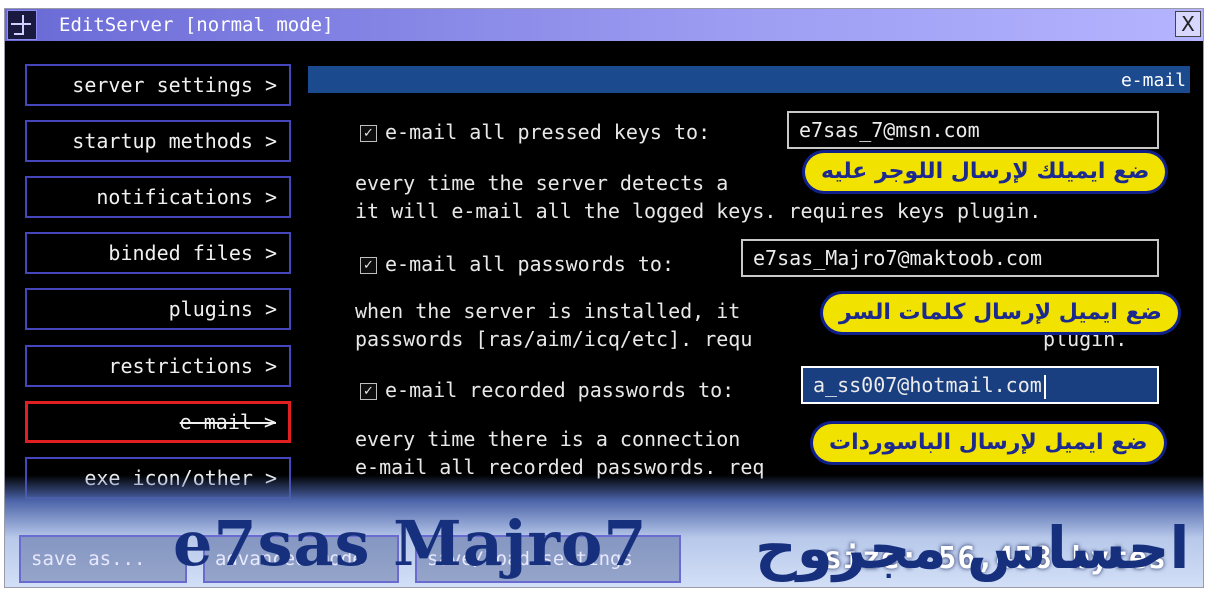 This screenshot has width=1217, height=593. Describe the element at coordinates (972, 548) in the screenshot. I see `watermark-arabic: احساس مجروح` at that location.